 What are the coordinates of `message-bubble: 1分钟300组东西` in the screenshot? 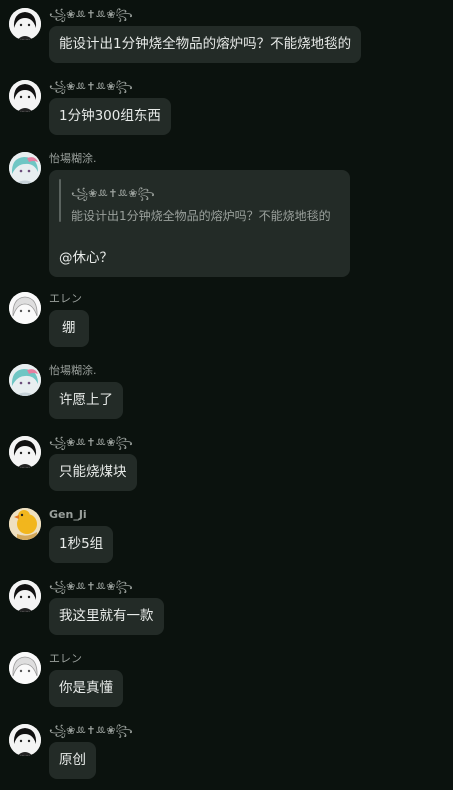 It's located at (110, 116).